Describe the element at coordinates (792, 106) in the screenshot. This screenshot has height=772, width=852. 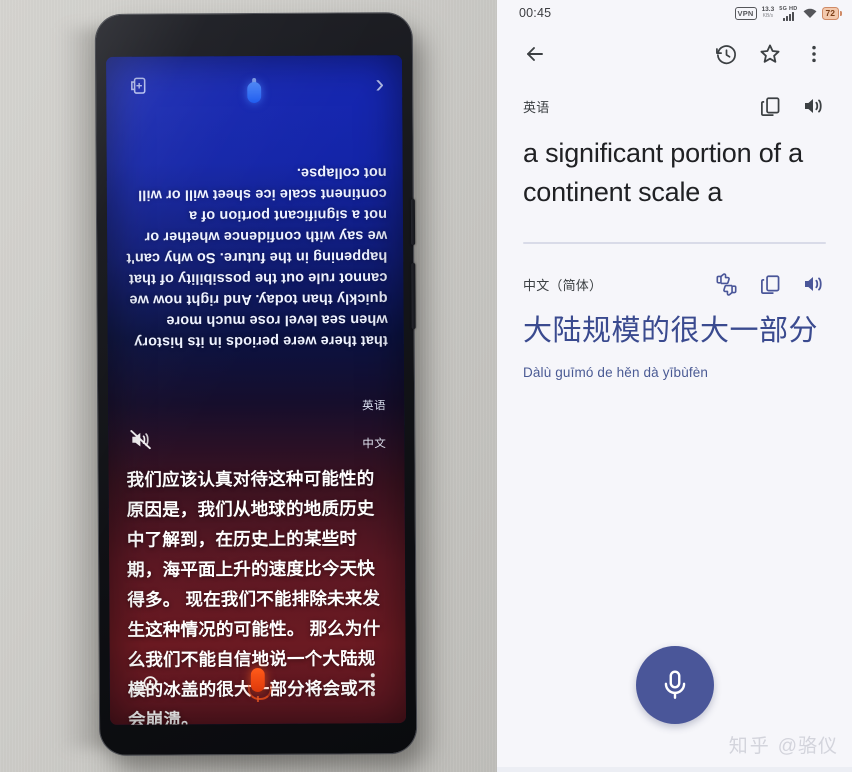
I see `source-actions` at that location.